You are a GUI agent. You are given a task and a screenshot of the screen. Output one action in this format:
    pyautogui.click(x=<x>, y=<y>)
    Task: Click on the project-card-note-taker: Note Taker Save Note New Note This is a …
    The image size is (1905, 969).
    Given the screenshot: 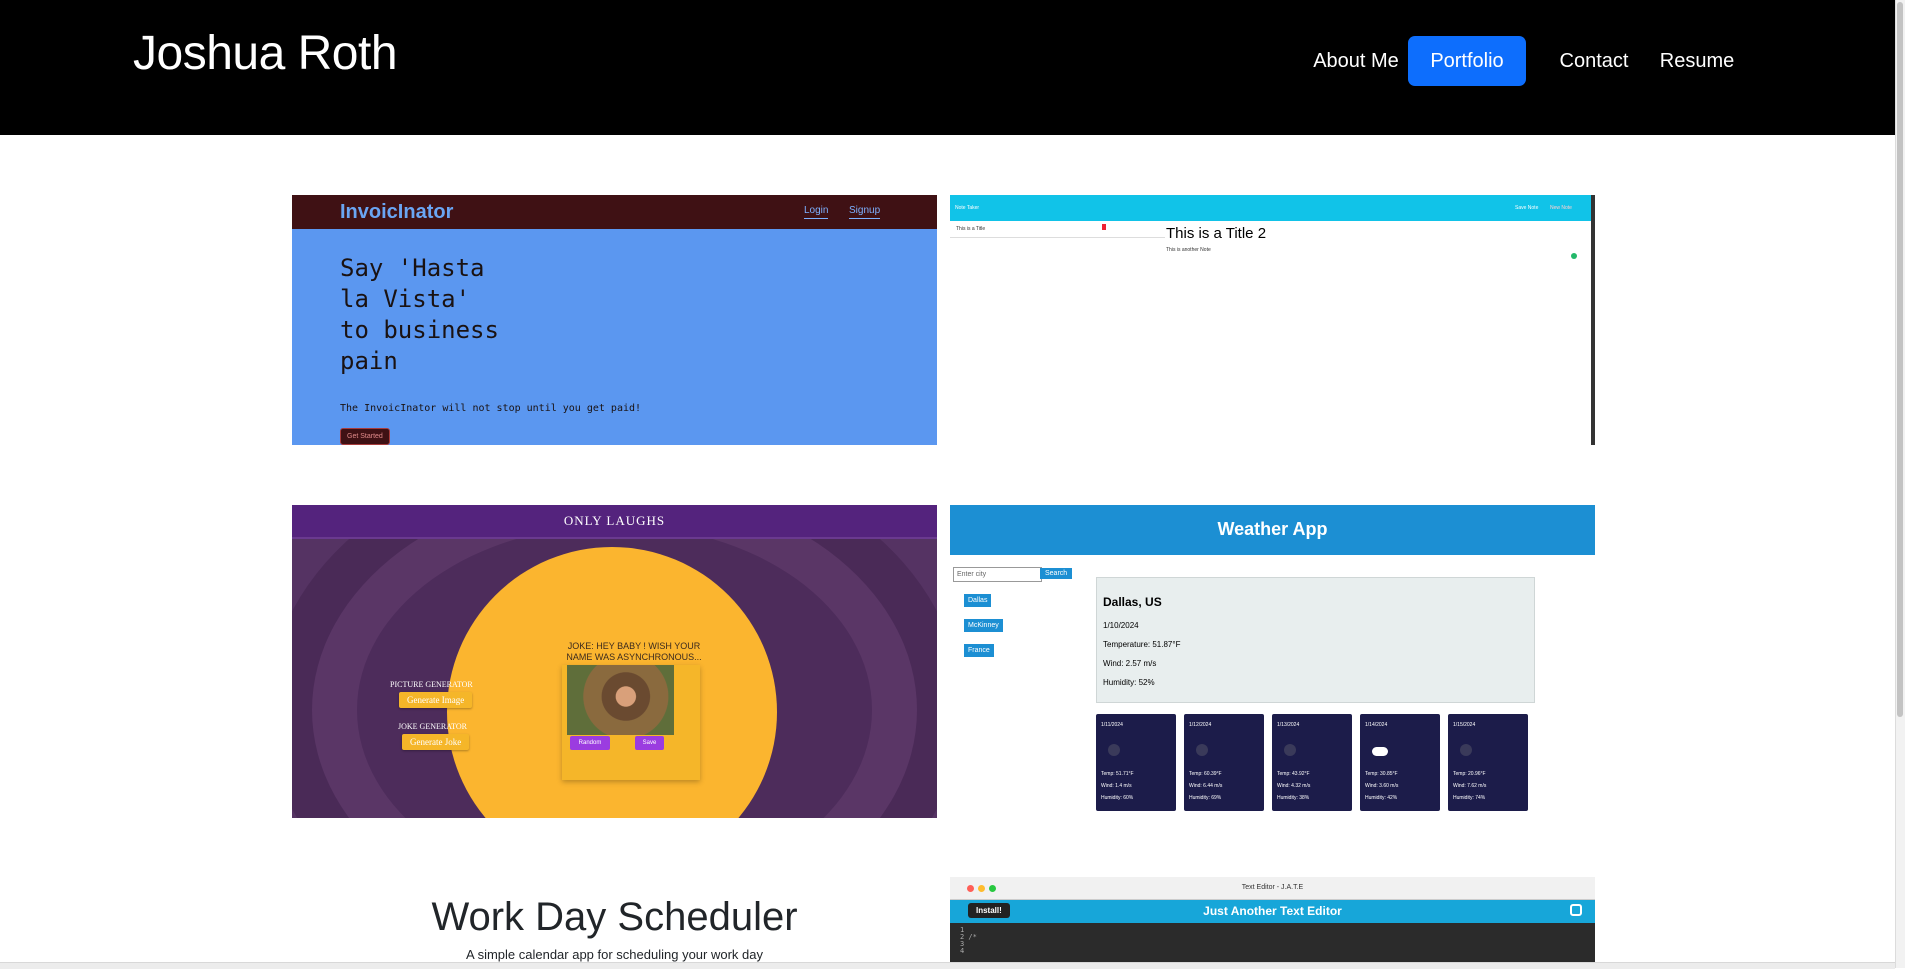 What is the action you would take?
    pyautogui.click(x=1272, y=320)
    